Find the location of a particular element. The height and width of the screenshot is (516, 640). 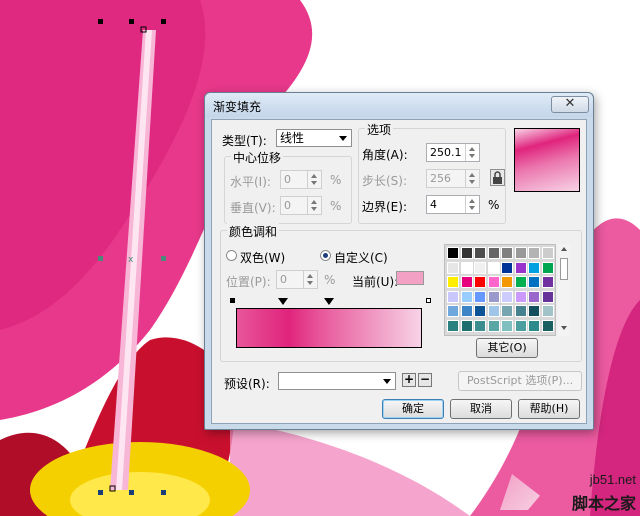

ok-button: 确定 is located at coordinates (413, 409).